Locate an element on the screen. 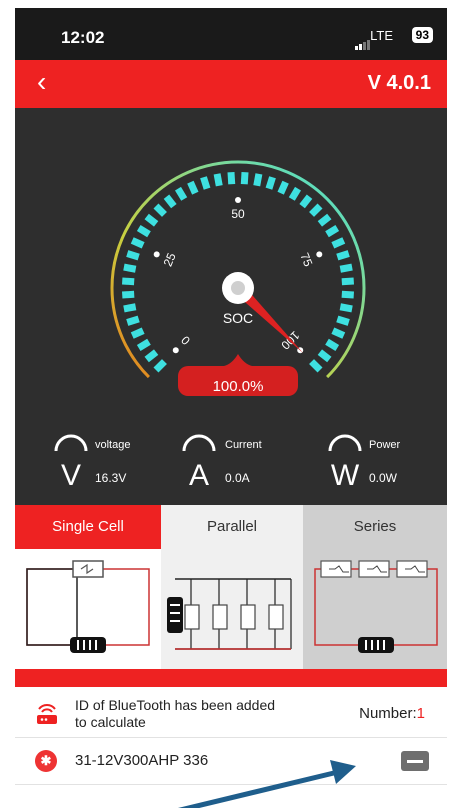 Image resolution: width=454 pixels, height=808 pixels. current-meter: A Current 0.0A is located at coordinates (216, 463).